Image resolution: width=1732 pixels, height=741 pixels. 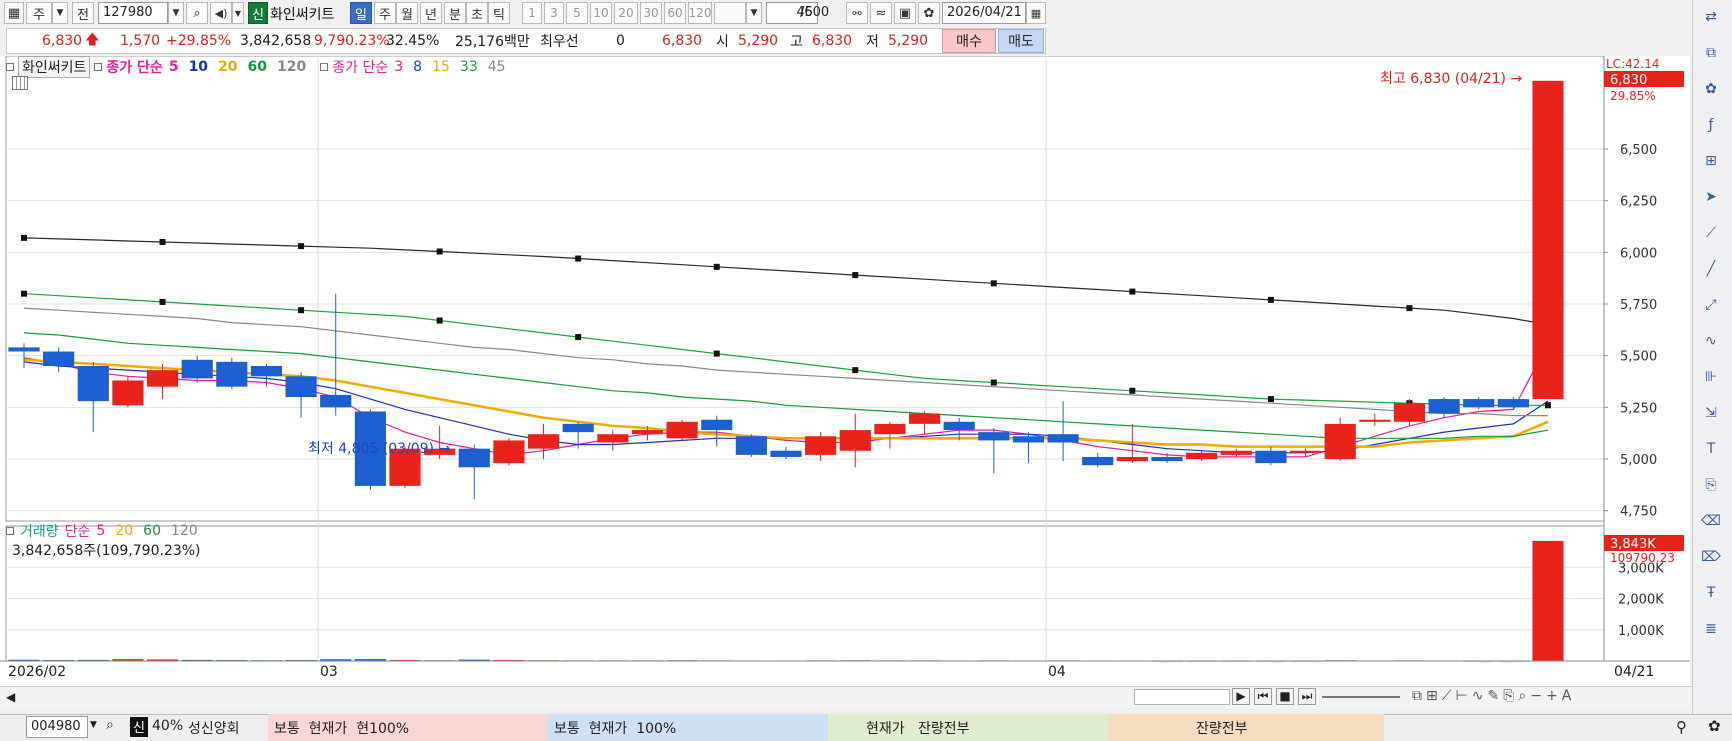 I want to click on interval-button: 60, so click(x=675, y=13).